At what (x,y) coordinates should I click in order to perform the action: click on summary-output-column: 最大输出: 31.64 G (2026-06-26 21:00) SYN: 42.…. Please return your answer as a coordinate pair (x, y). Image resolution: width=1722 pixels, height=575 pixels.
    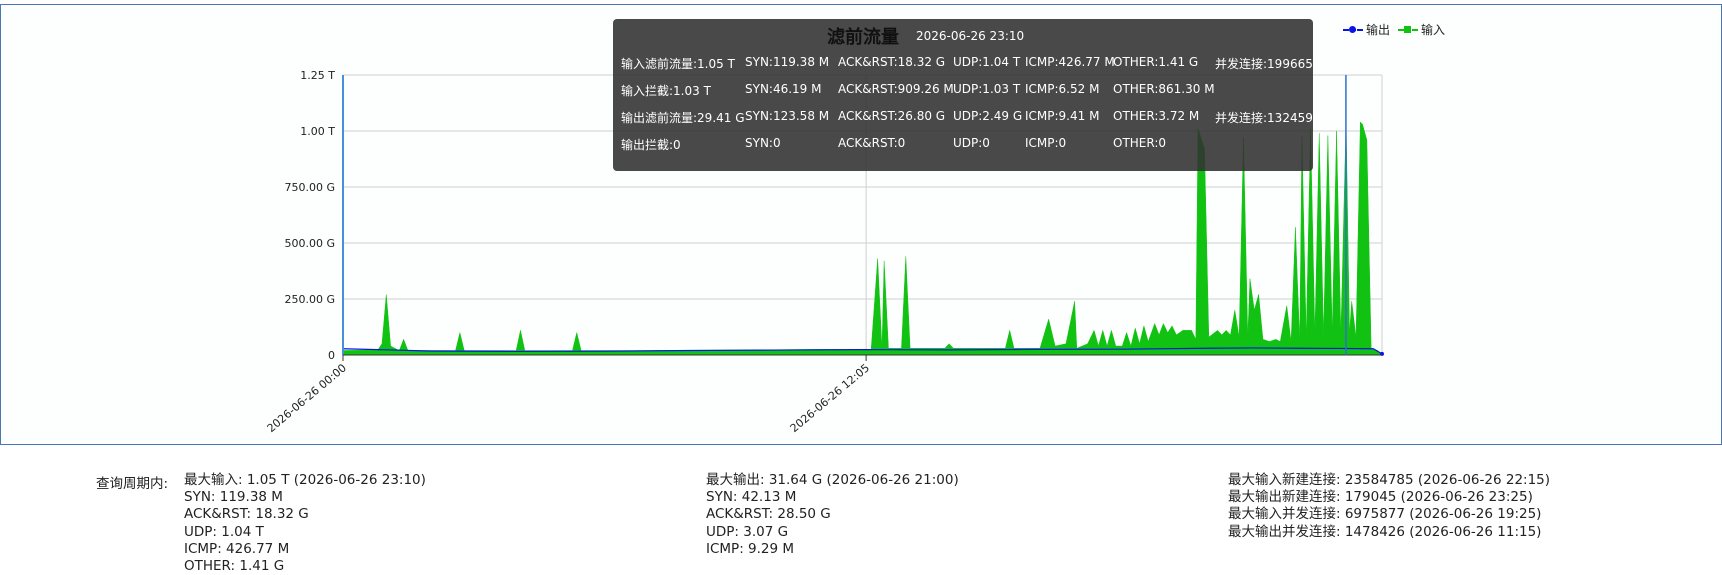
    Looking at the image, I should click on (832, 515).